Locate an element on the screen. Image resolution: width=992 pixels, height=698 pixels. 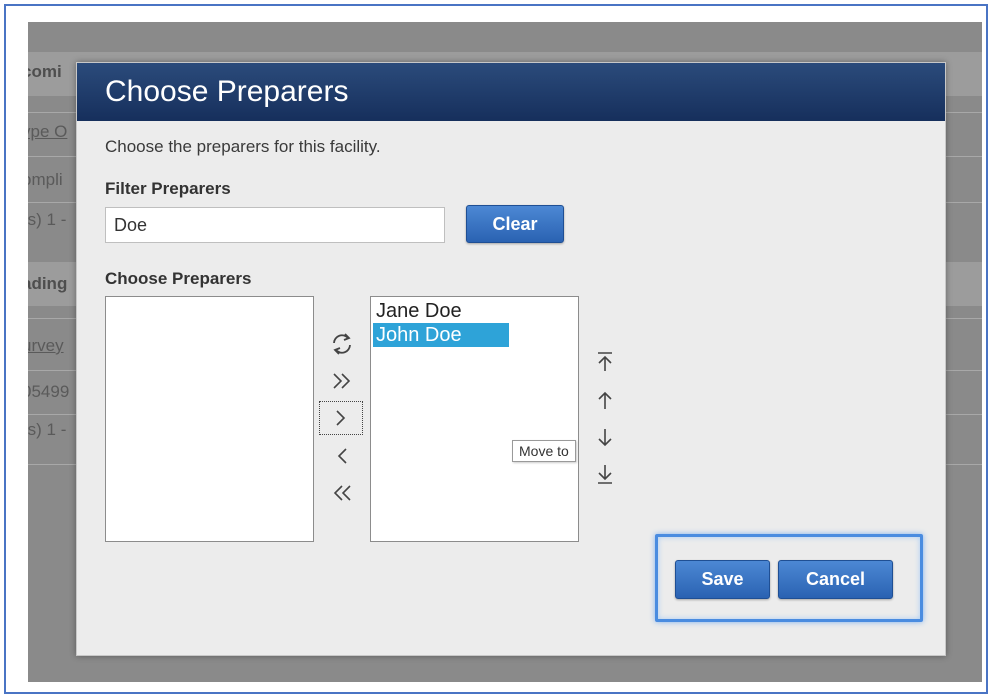
background-link: ype O is located at coordinates (47, 132).